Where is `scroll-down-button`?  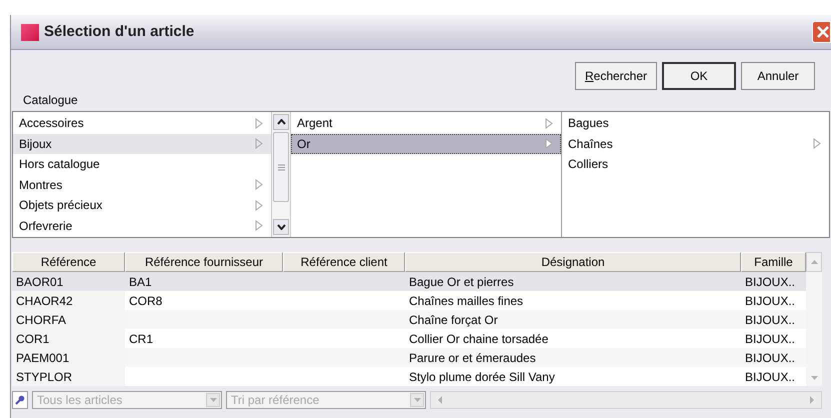 scroll-down-button is located at coordinates (281, 227).